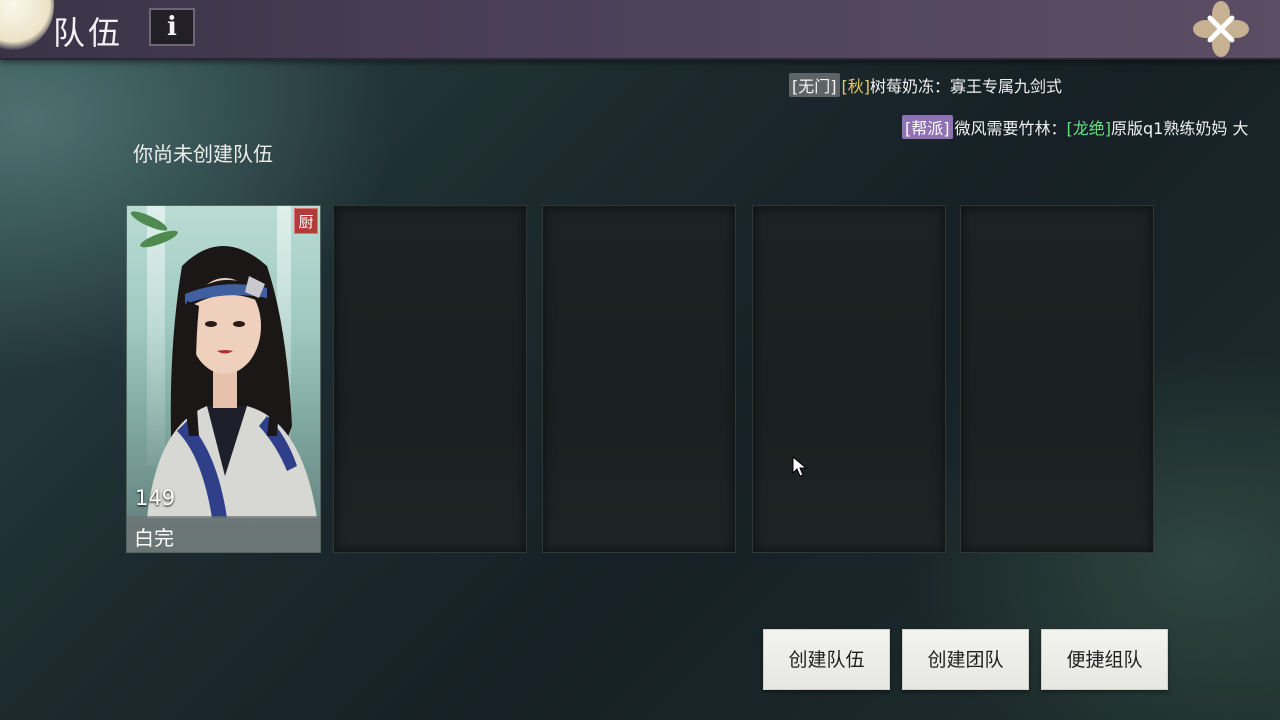 The height and width of the screenshot is (720, 1280). I want to click on create-team-button: 创建队伍, so click(826, 659).